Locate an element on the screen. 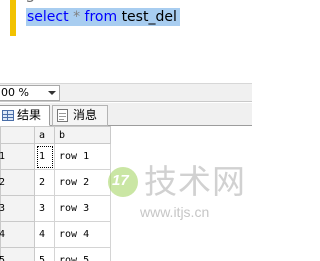  row-number-label: 3 is located at coordinates (3, 208).